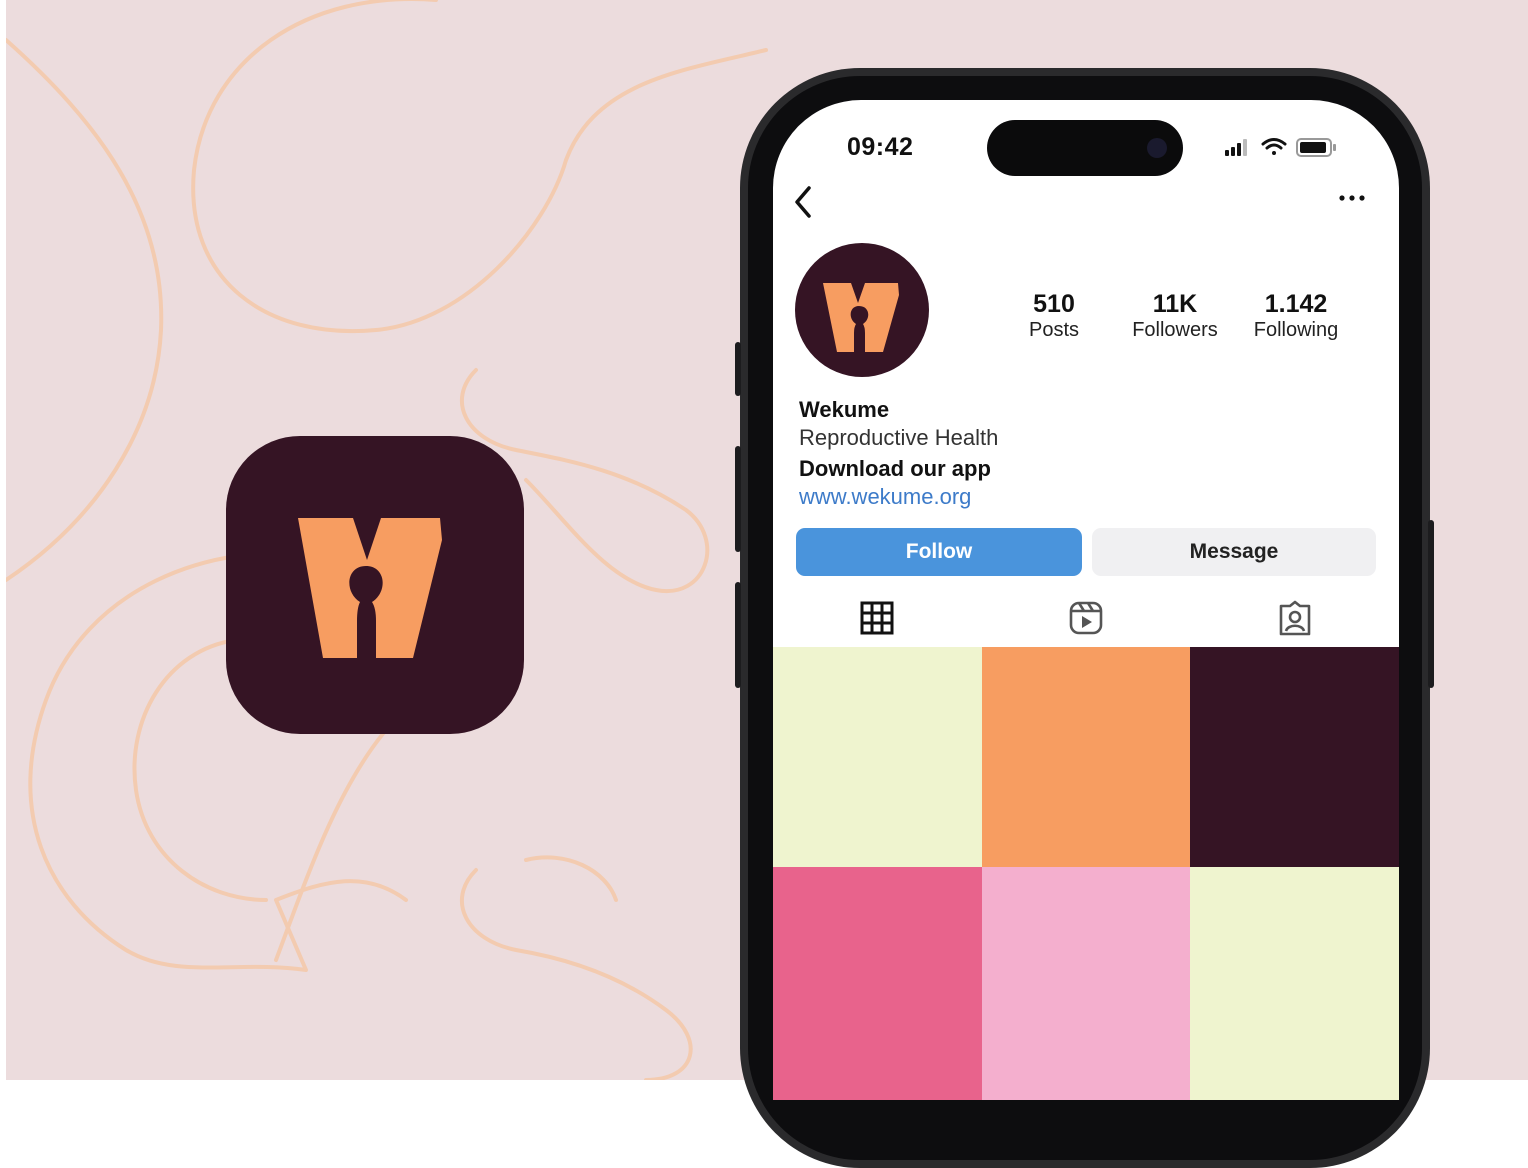  I want to click on status-time: 09:42, so click(880, 147).